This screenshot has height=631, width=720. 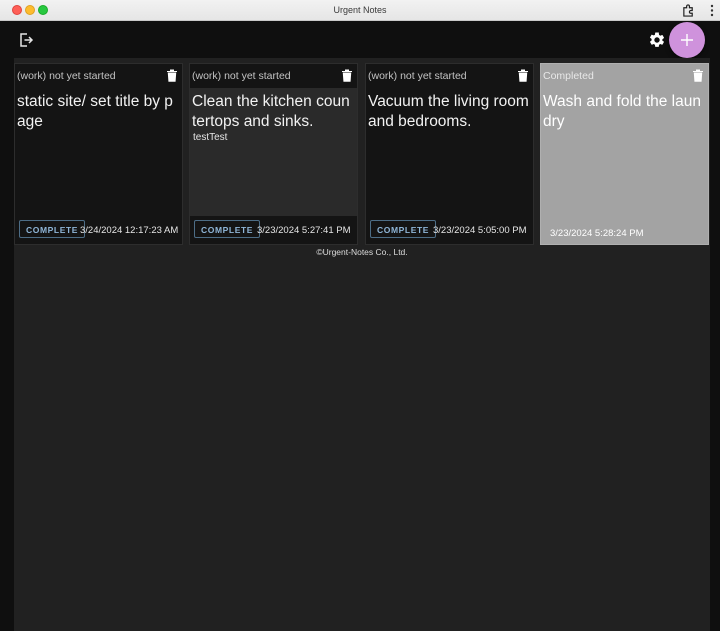 I want to click on note-footer: COMPLETE 3/23/2024 5:05:00 PM, so click(x=449, y=230).